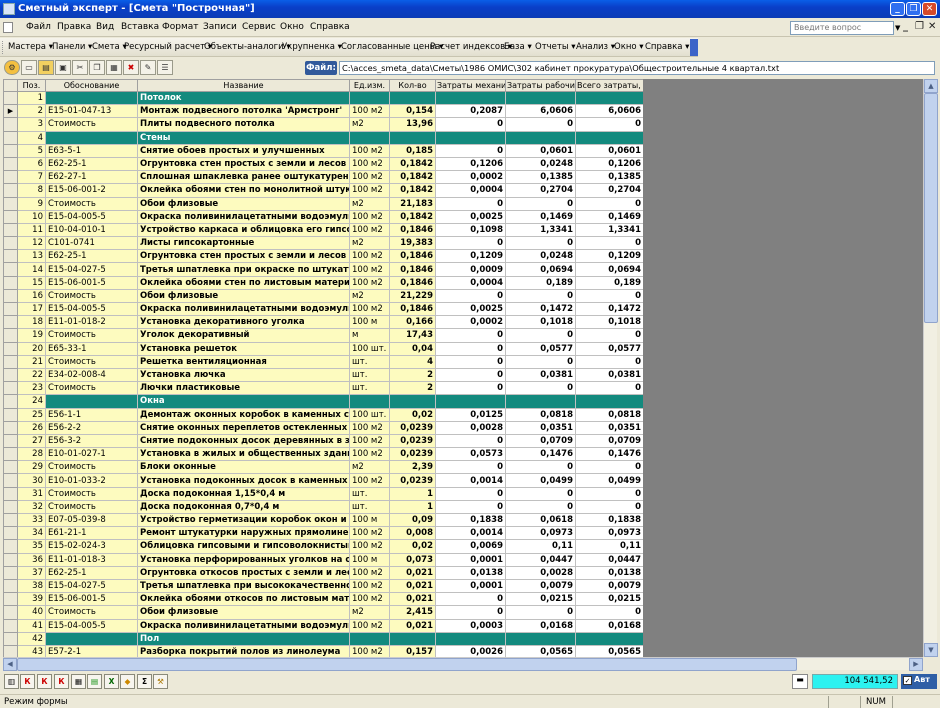 The image size is (940, 708). What do you see at coordinates (470, 85) in the screenshot?
I see `column-header-mech: Затраты механиз` at bounding box center [470, 85].